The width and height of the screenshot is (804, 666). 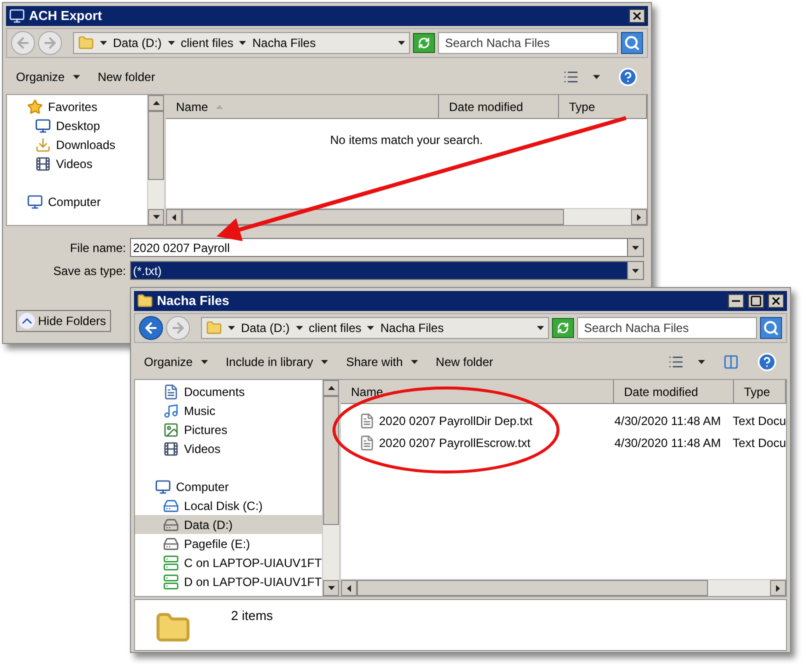 What do you see at coordinates (171, 562) in the screenshot?
I see `network-drive-icon` at bounding box center [171, 562].